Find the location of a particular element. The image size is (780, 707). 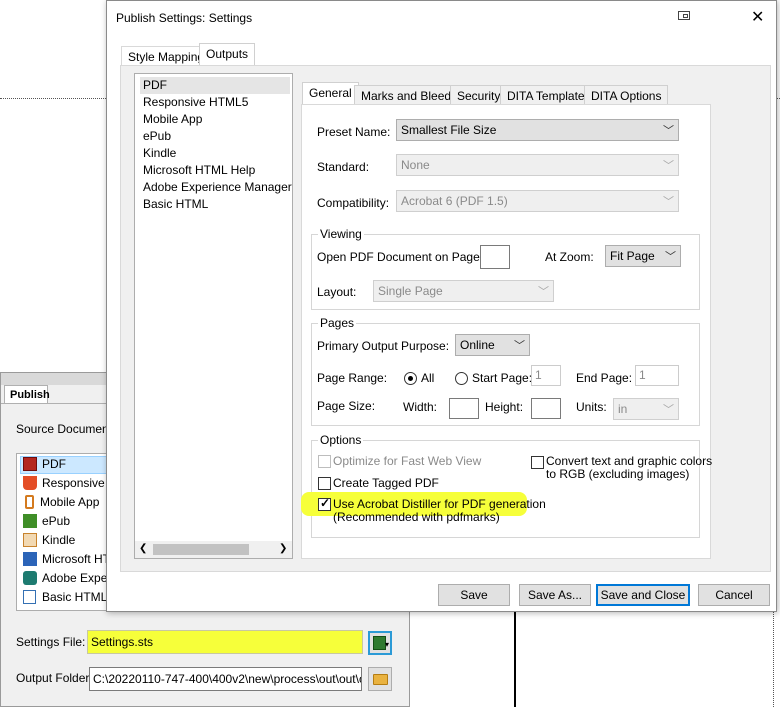

start-page-input: 1 is located at coordinates (546, 375).